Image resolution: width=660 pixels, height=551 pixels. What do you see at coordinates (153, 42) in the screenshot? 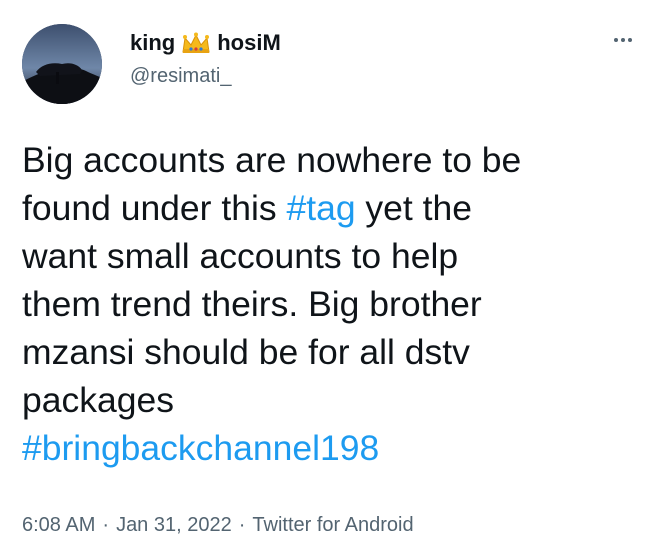
I see `display-name-first: king` at bounding box center [153, 42].